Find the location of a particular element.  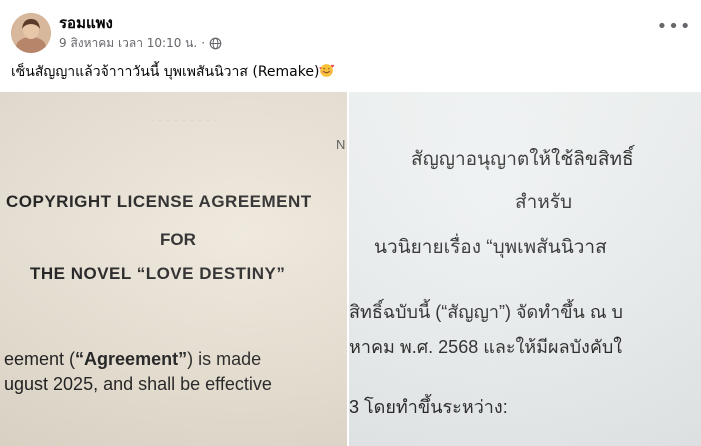

more-options-icon: ••• is located at coordinates (674, 26).